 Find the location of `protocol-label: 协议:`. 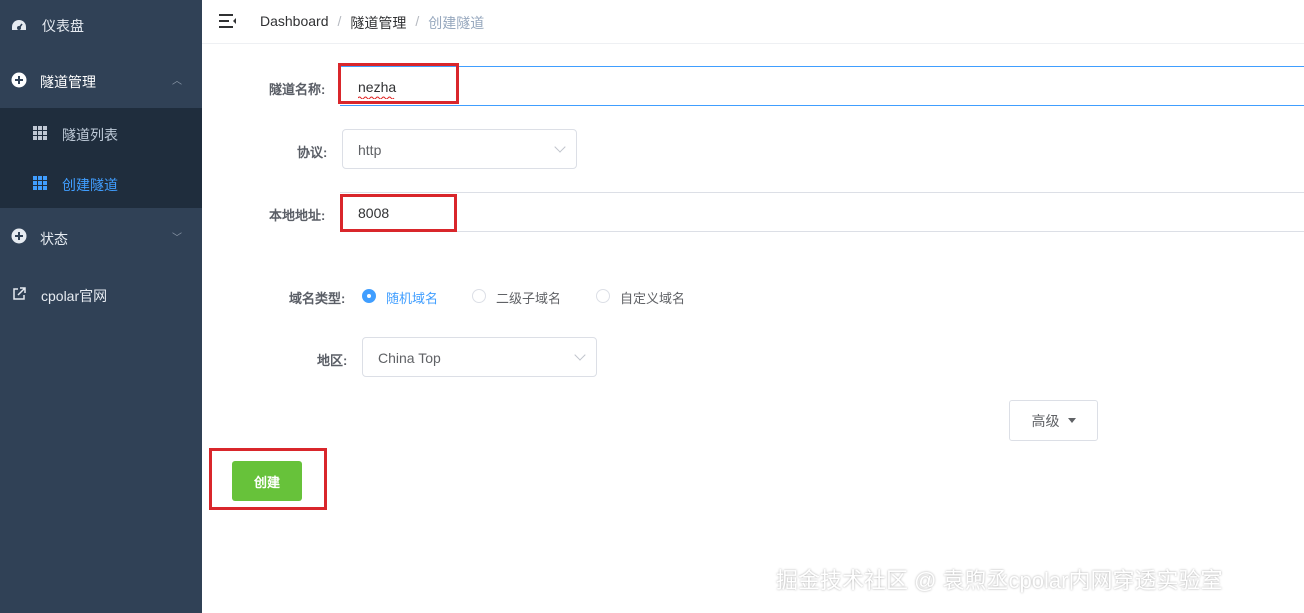

protocol-label: 协议: is located at coordinates (312, 152).